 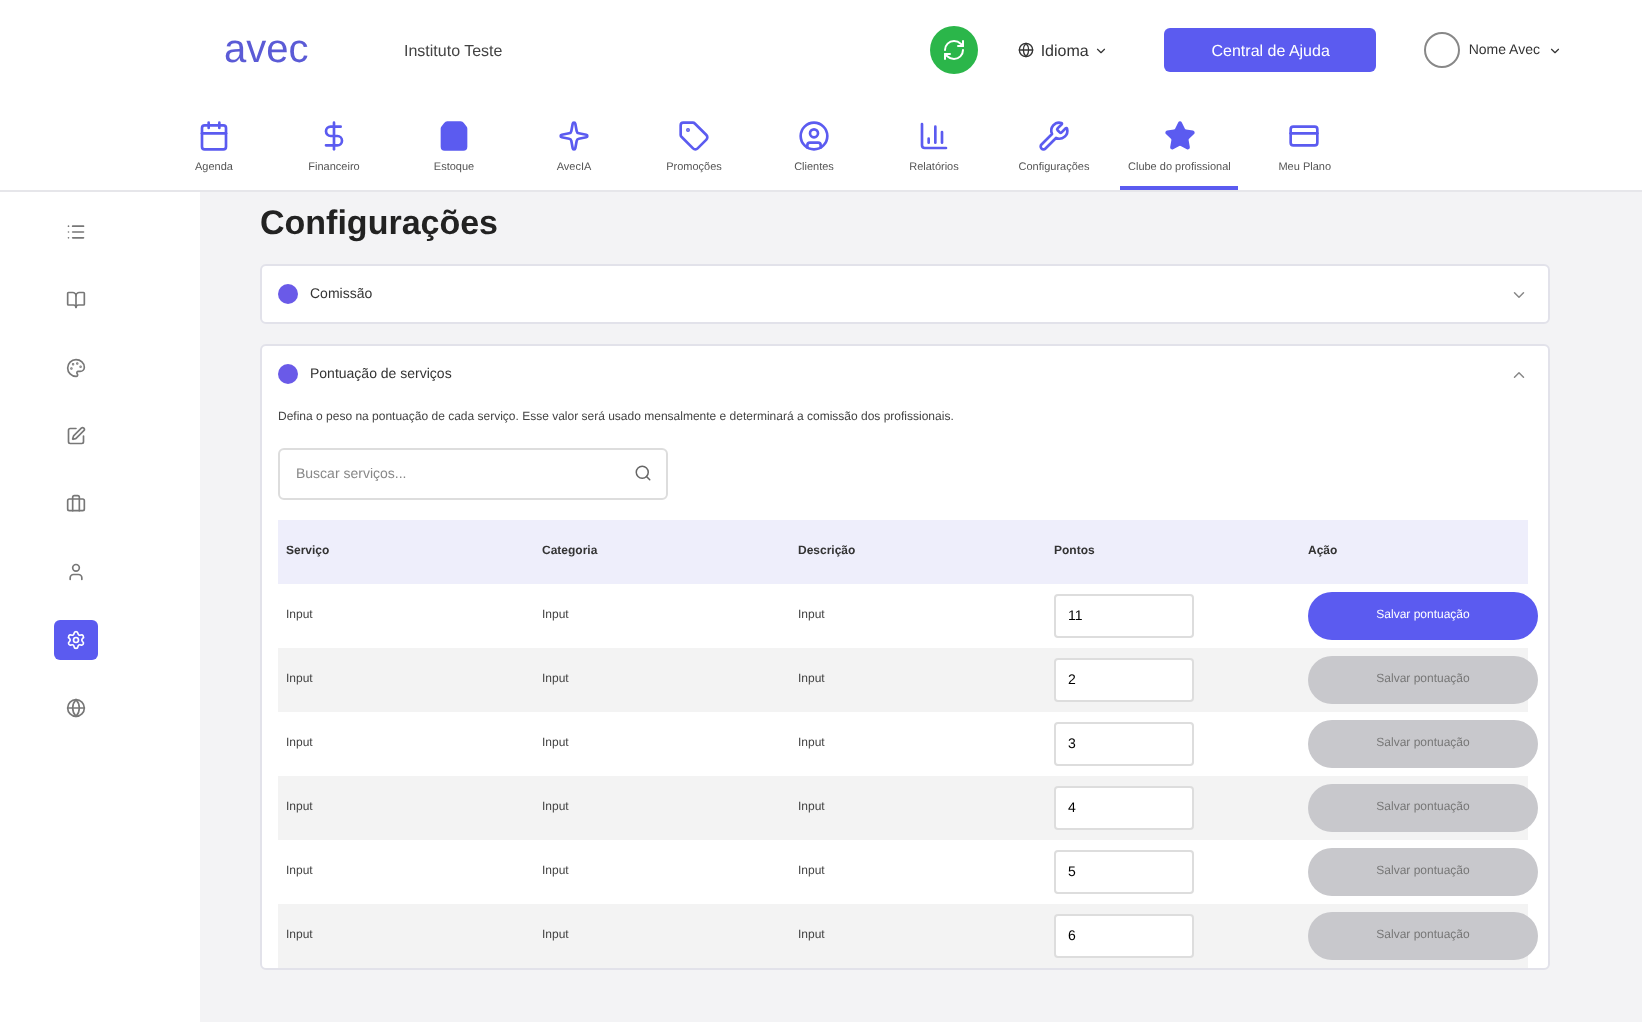 What do you see at coordinates (1179, 136) in the screenshot?
I see `star-icon` at bounding box center [1179, 136].